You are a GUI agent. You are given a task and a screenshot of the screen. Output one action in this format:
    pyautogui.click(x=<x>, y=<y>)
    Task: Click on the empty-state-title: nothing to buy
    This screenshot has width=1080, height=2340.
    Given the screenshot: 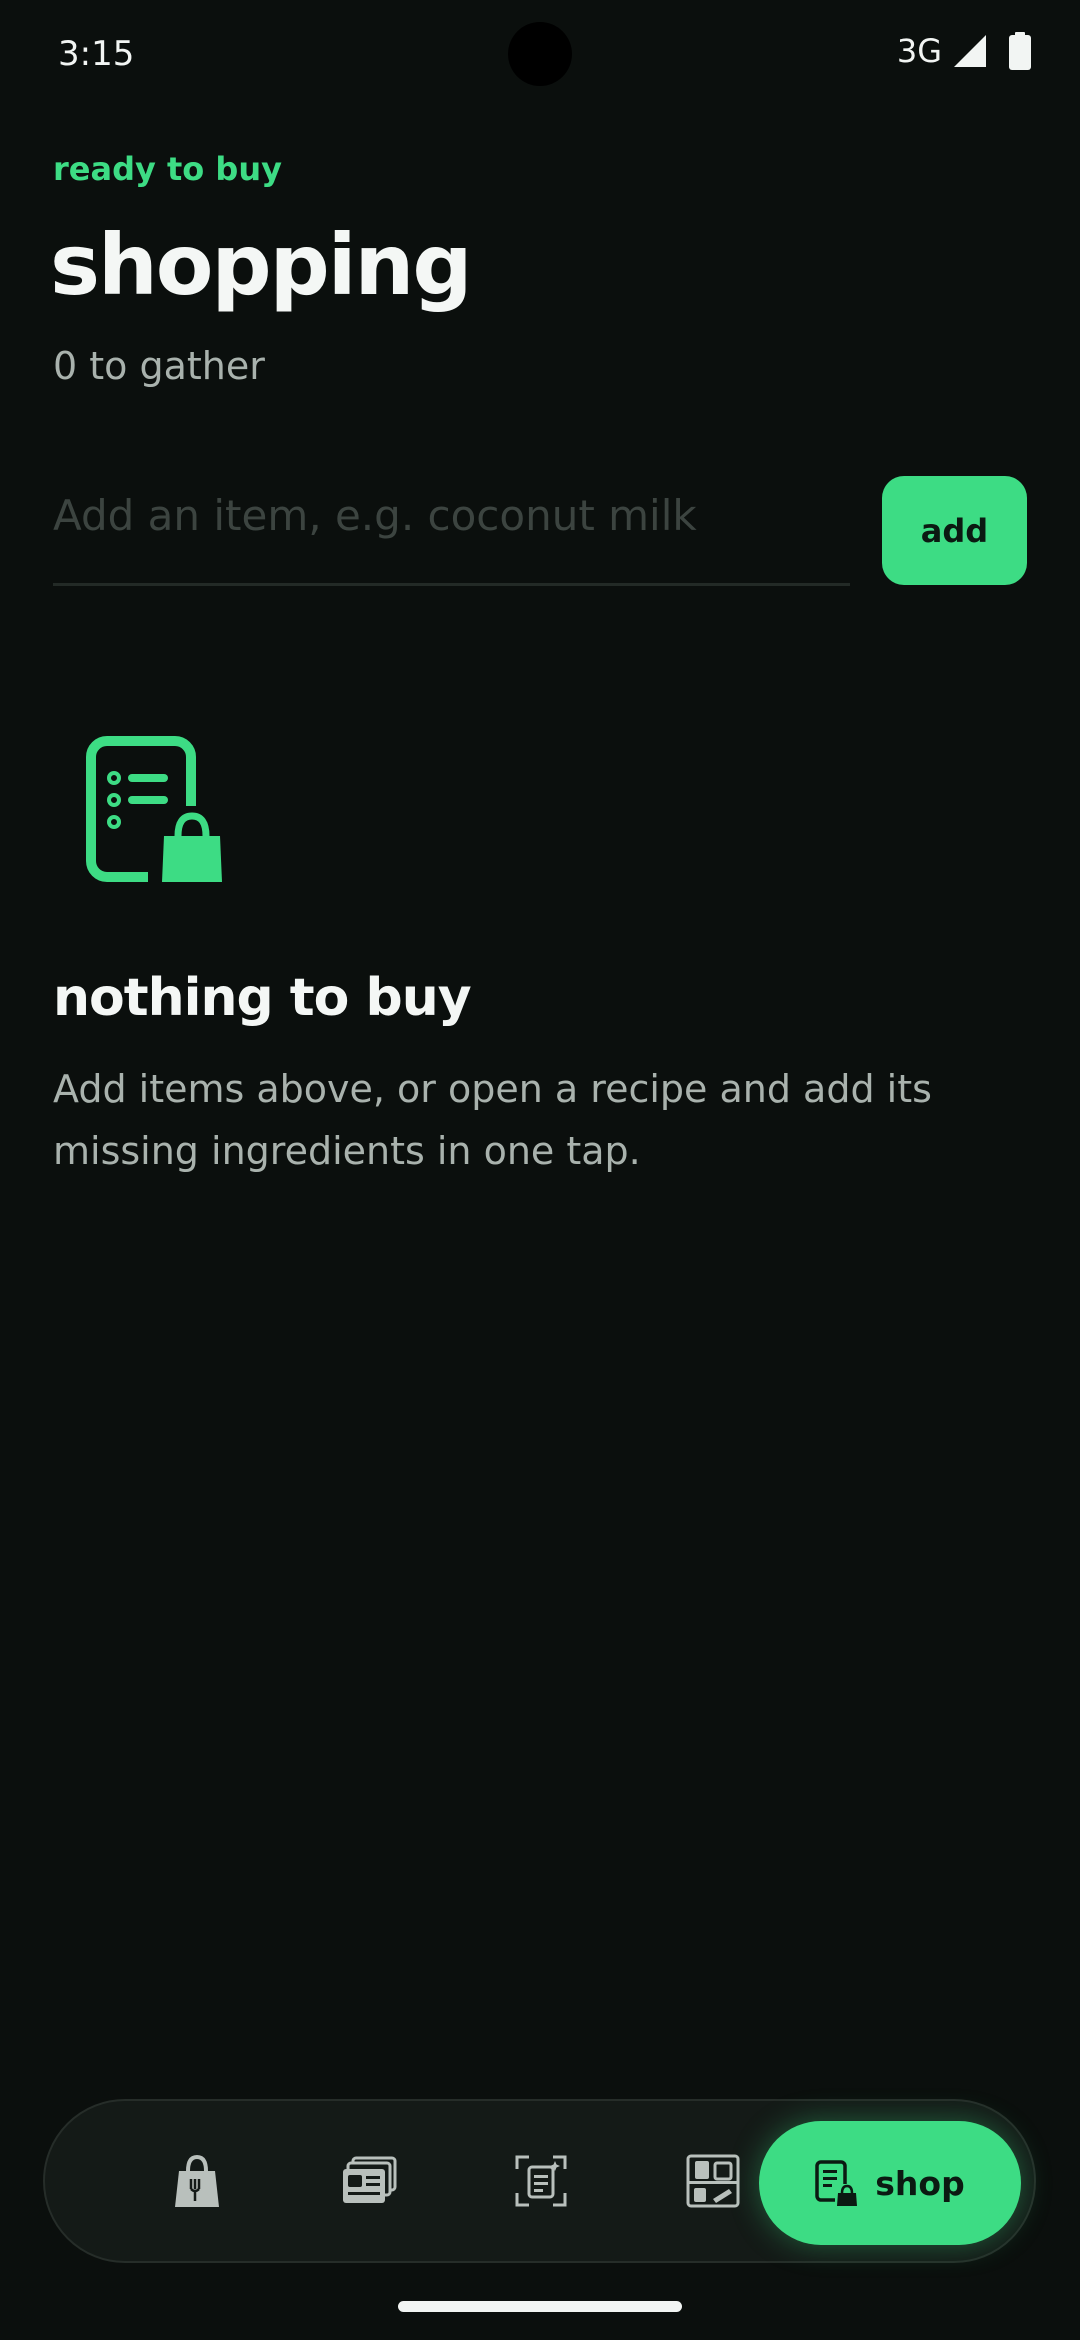 What is the action you would take?
    pyautogui.click(x=262, y=998)
    